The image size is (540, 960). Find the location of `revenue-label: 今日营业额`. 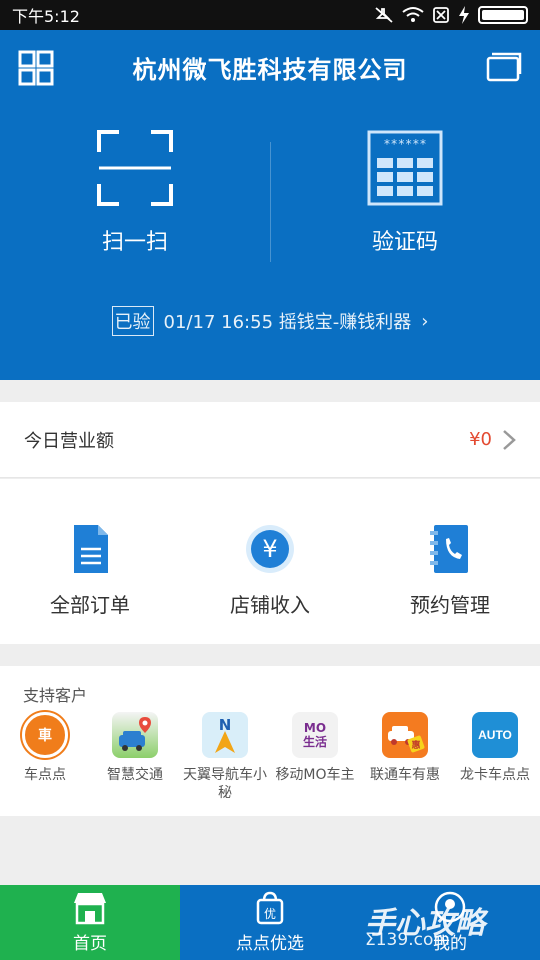

revenue-label: 今日营业额 is located at coordinates (69, 441).